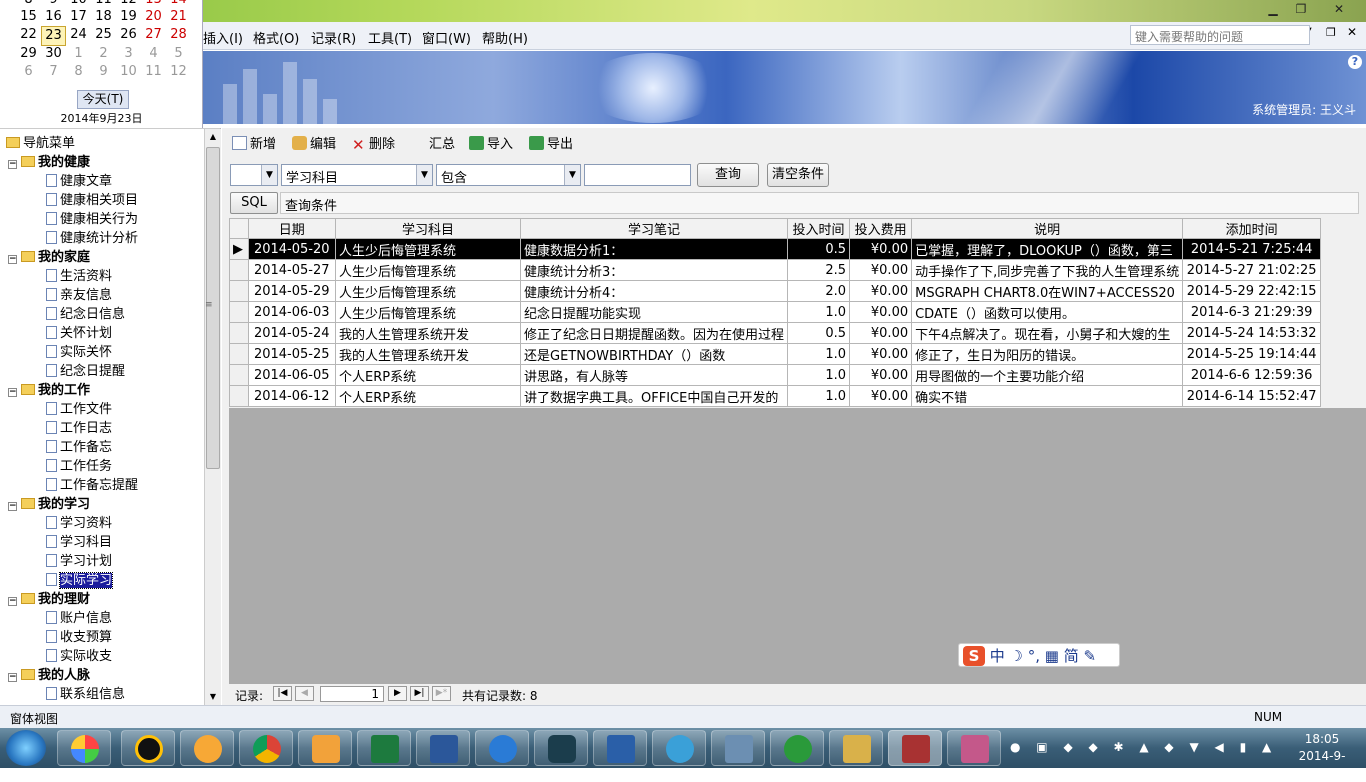 This screenshot has height=782, width=1366. Describe the element at coordinates (79, 654) in the screenshot. I see `nav-item: 实际收支` at that location.